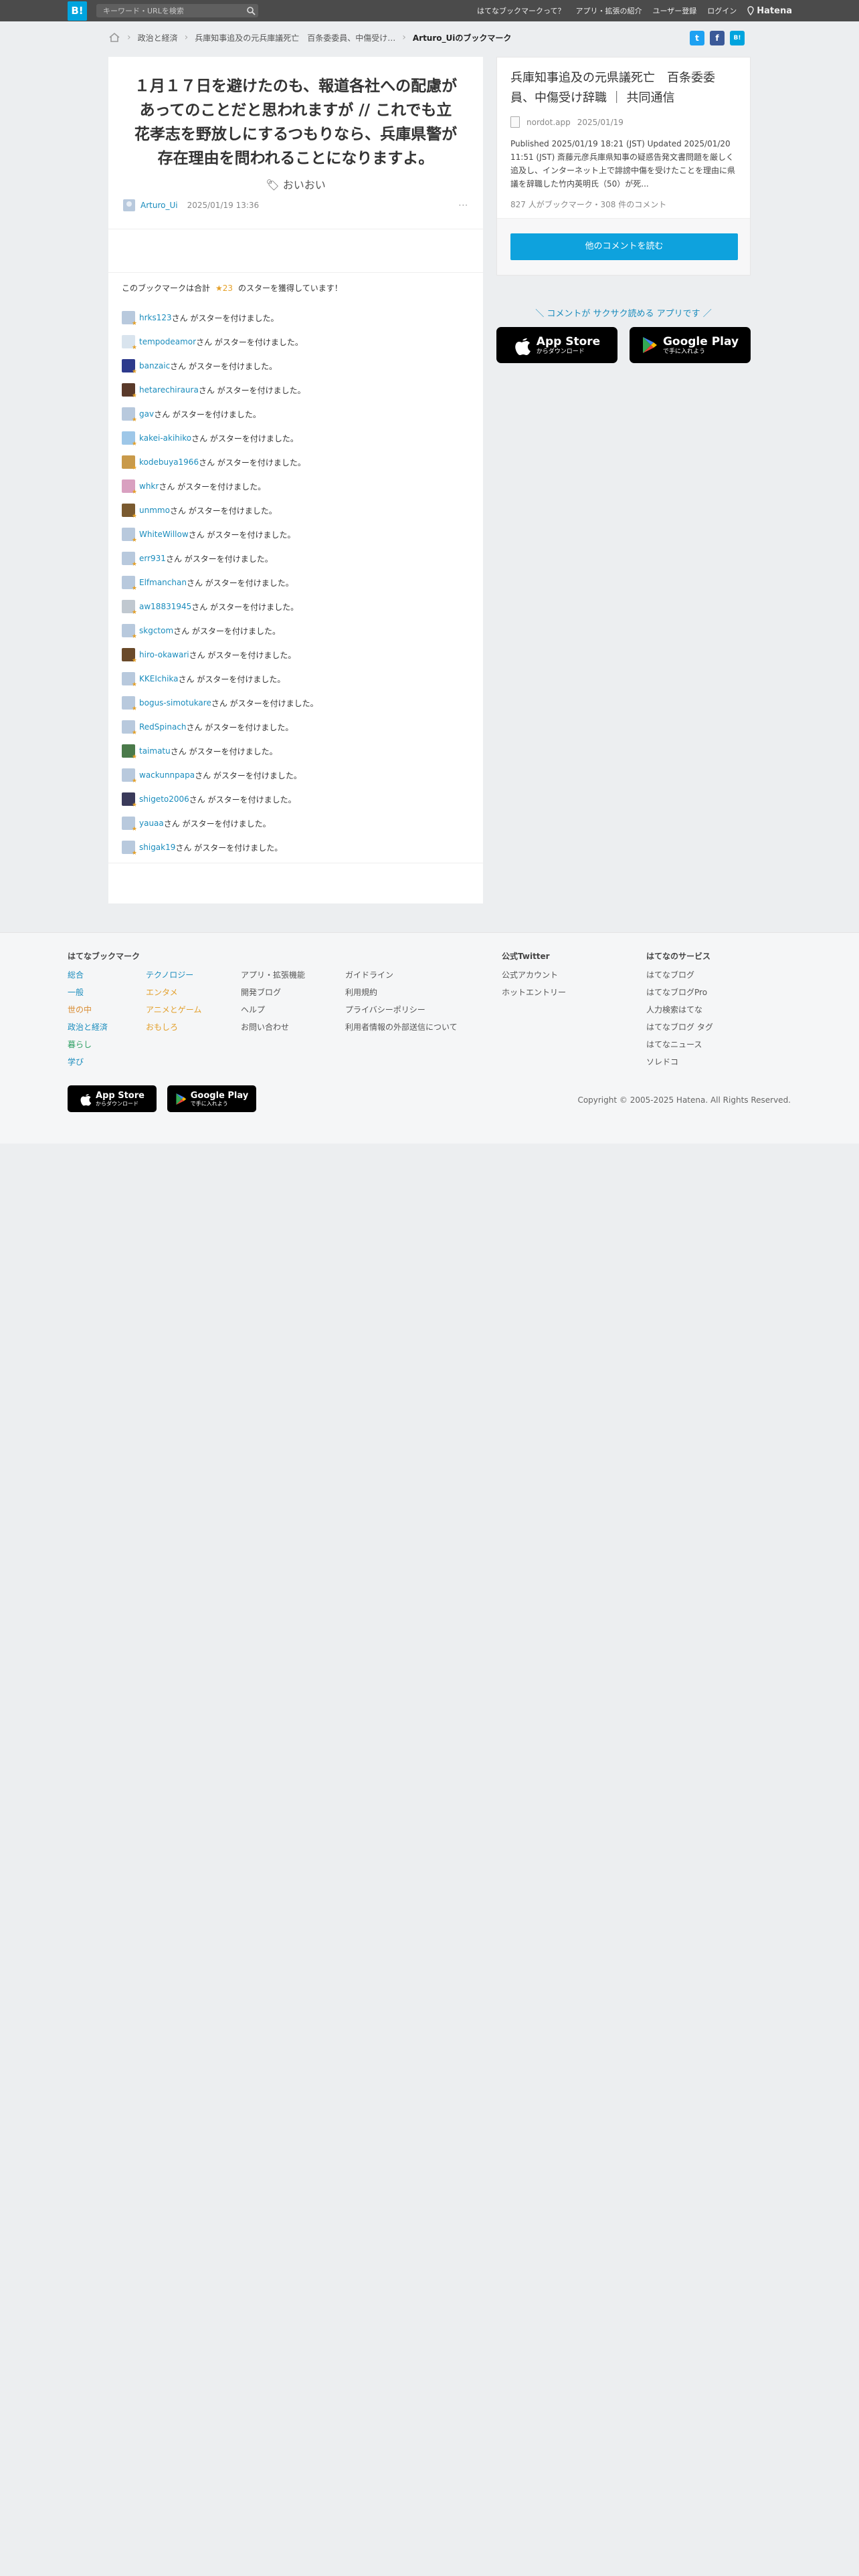 The height and width of the screenshot is (2576, 859). Describe the element at coordinates (675, 10) in the screenshot. I see `nav-register: ユーザー登録` at that location.